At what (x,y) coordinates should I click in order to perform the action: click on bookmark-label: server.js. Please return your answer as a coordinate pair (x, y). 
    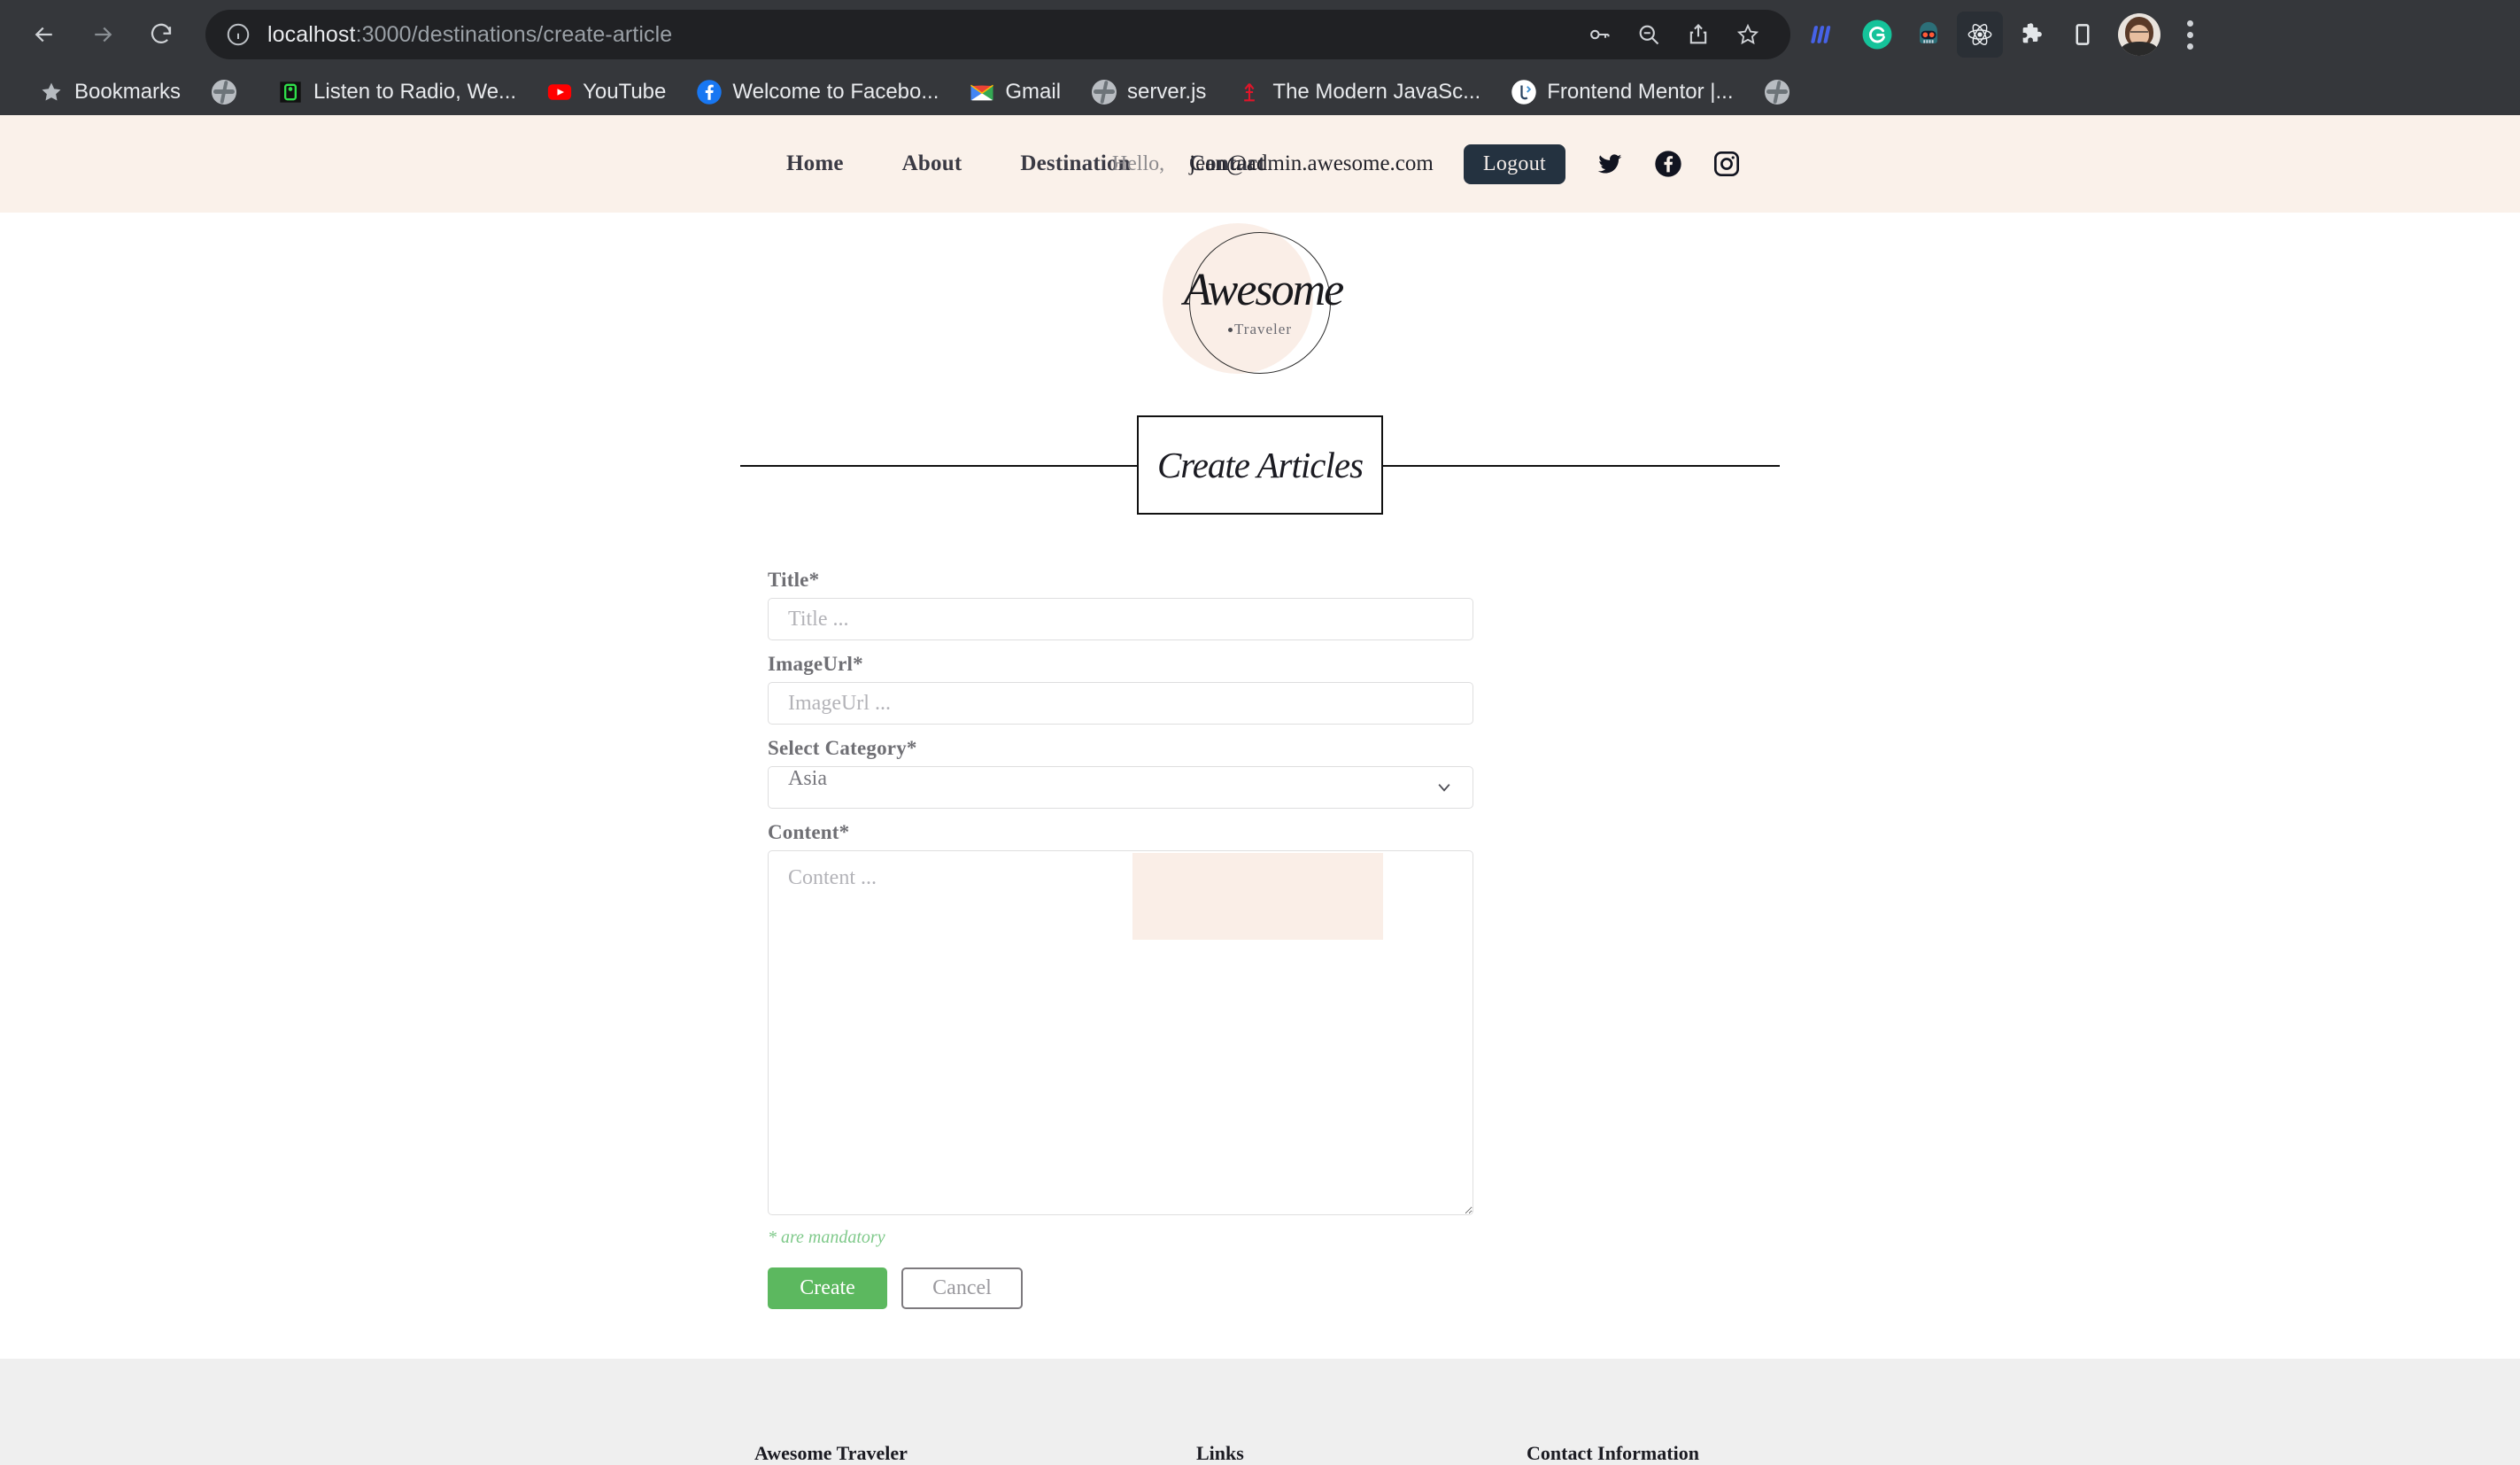
    Looking at the image, I should click on (1167, 92).